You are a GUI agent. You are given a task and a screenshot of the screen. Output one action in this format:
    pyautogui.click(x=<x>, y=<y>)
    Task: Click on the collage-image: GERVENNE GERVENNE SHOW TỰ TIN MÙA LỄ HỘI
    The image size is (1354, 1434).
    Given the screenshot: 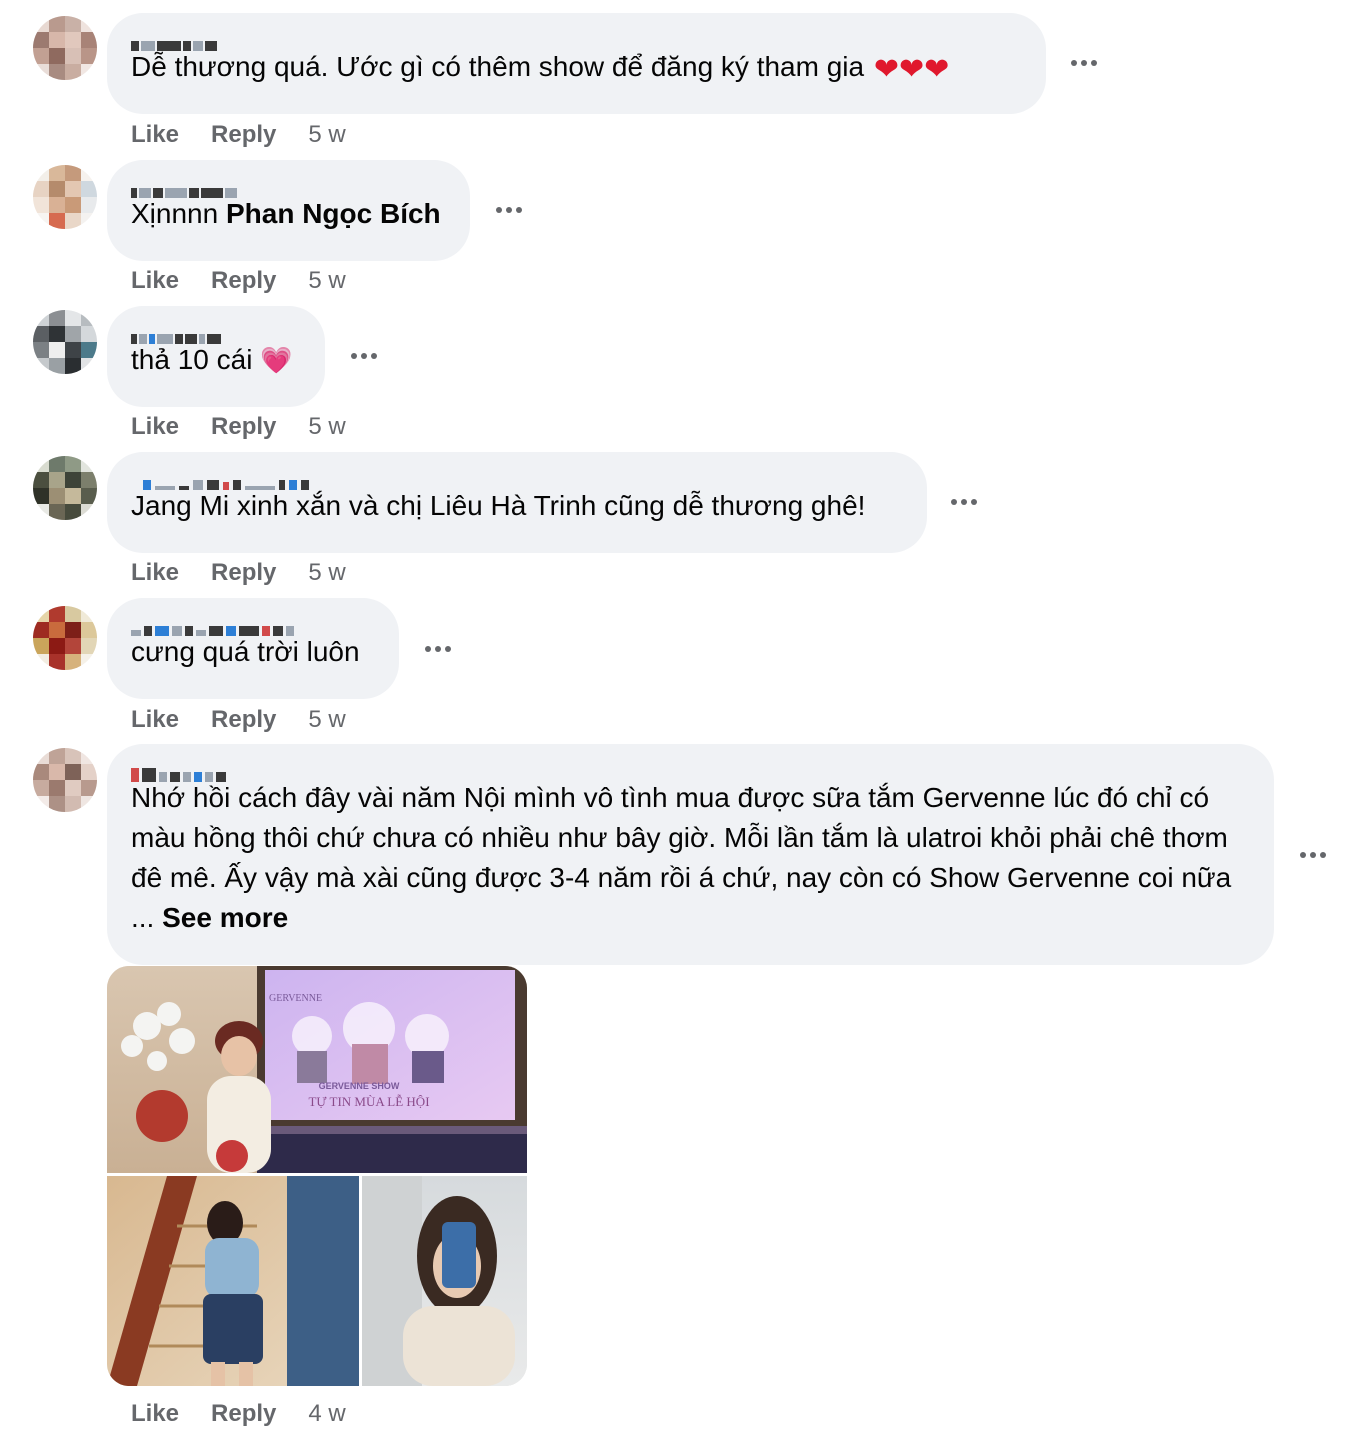 What is the action you would take?
    pyautogui.click(x=317, y=1176)
    